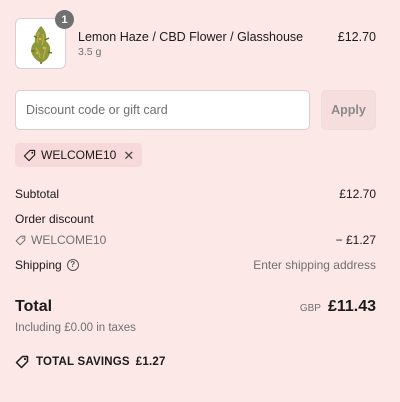  I want to click on subtotal-label: Subtotal, so click(37, 194).